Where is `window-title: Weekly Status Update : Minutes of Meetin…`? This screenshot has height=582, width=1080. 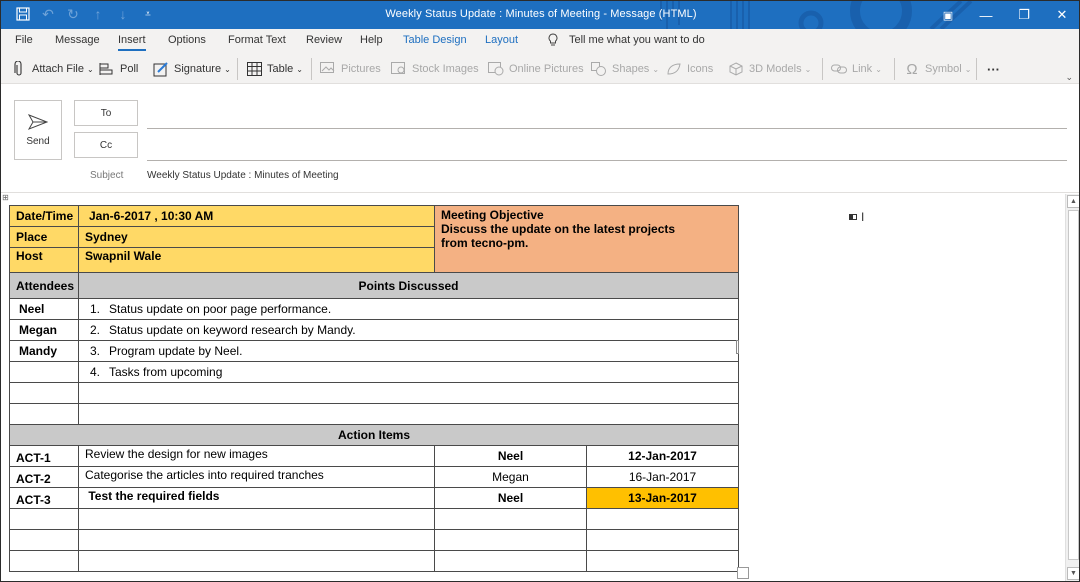 window-title: Weekly Status Update : Minutes of Meetin… is located at coordinates (541, 14).